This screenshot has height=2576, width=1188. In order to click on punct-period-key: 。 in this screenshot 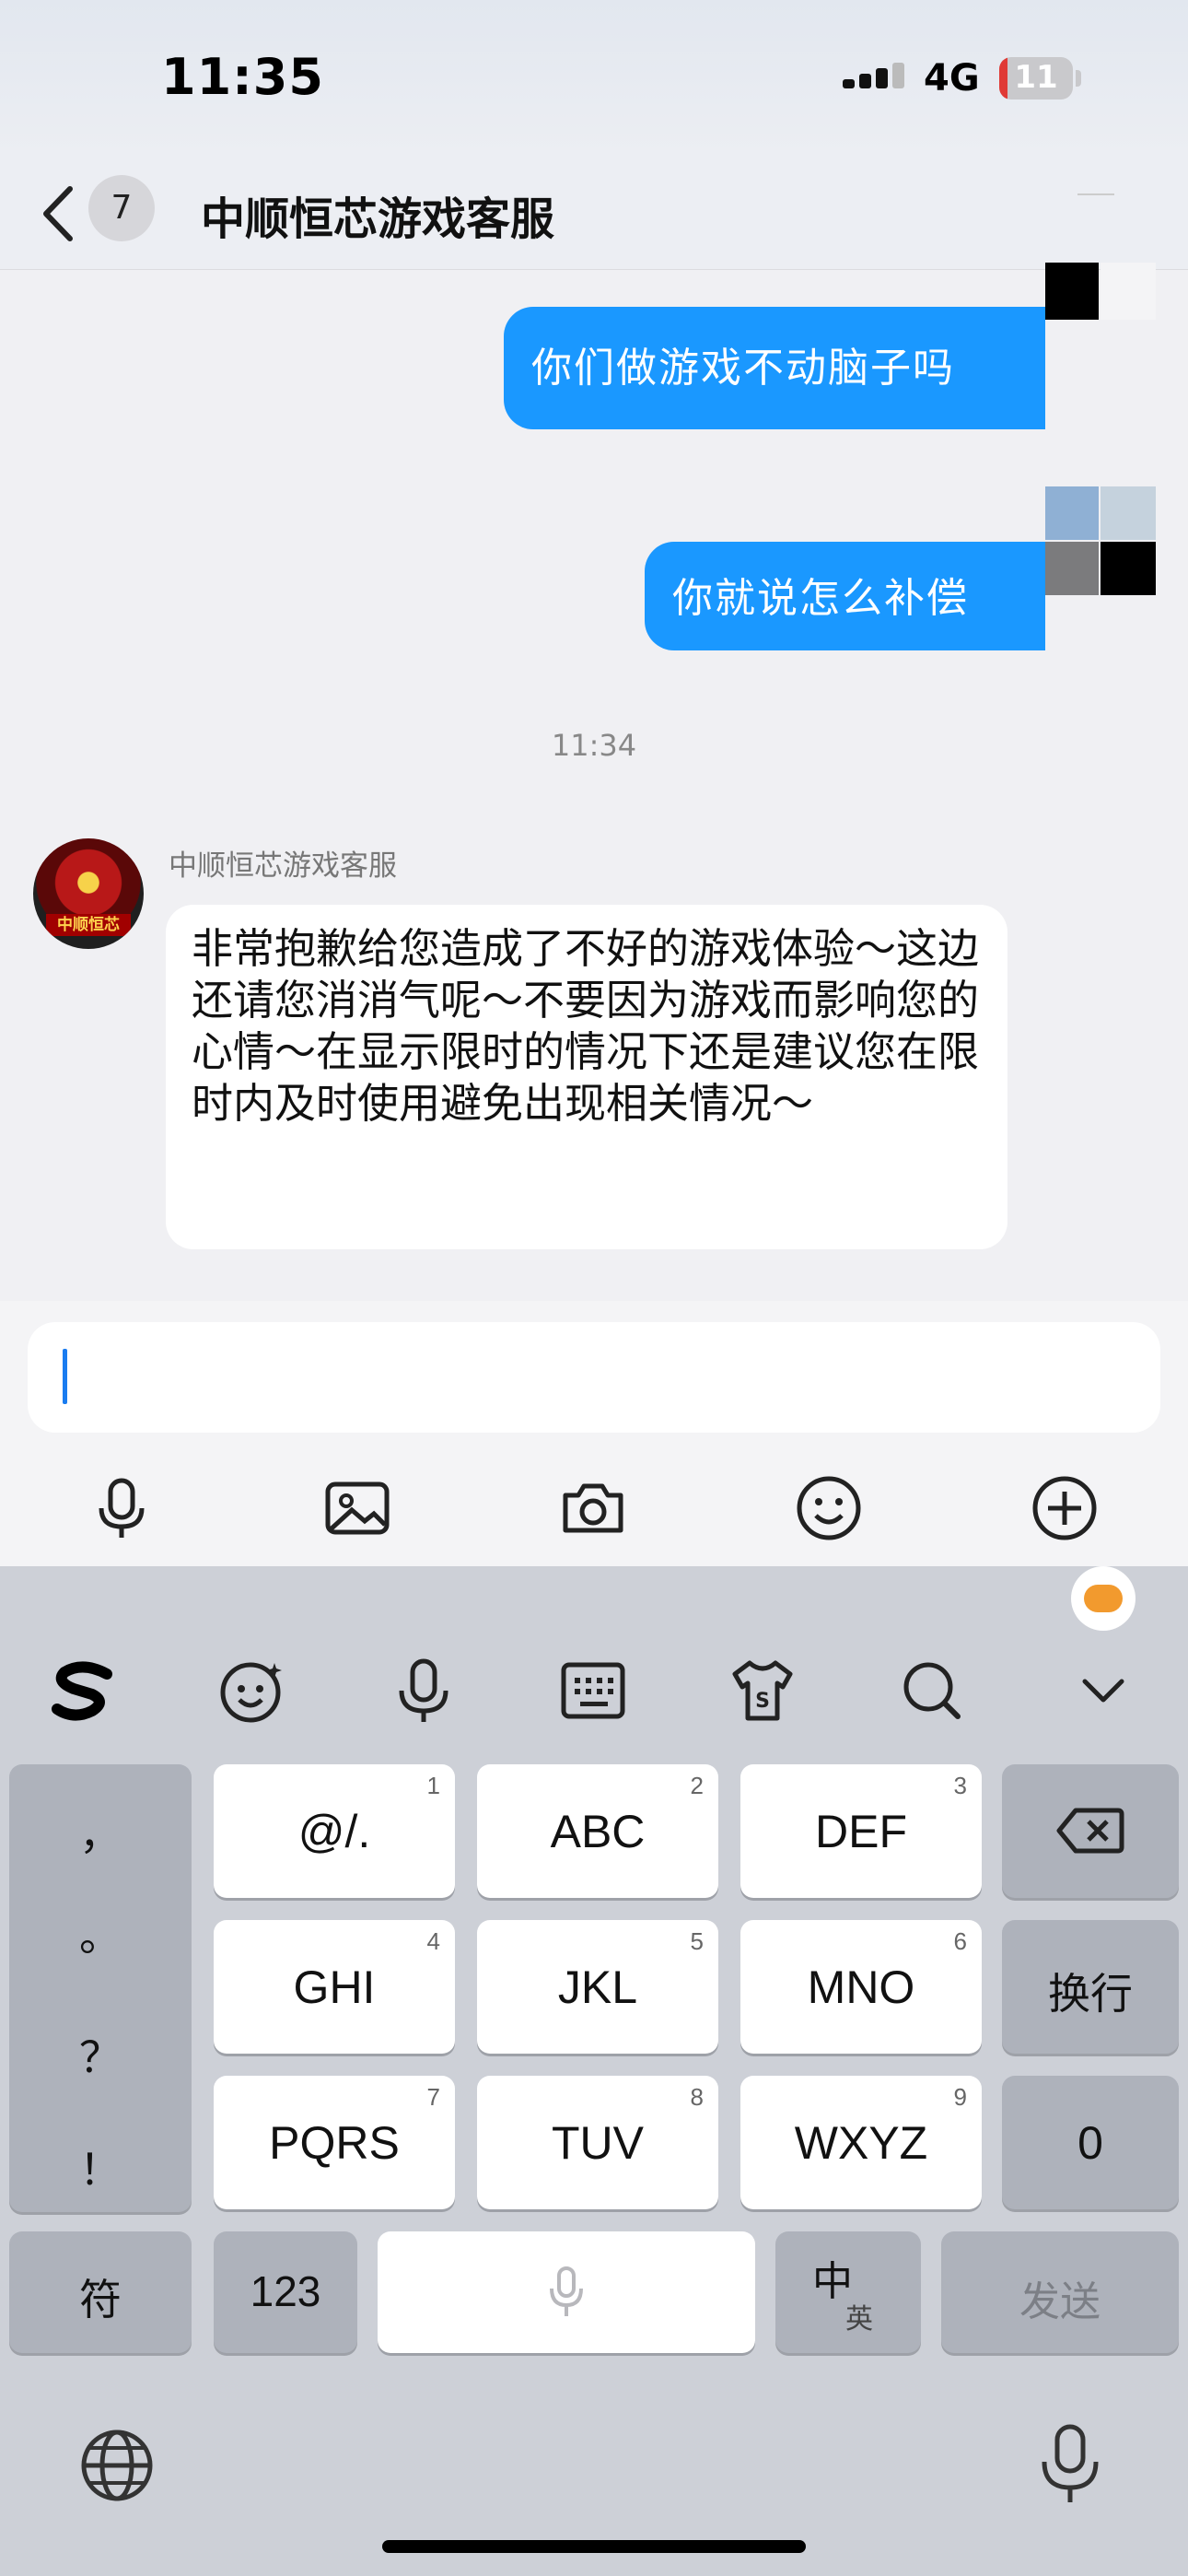, I will do `click(100, 1933)`.